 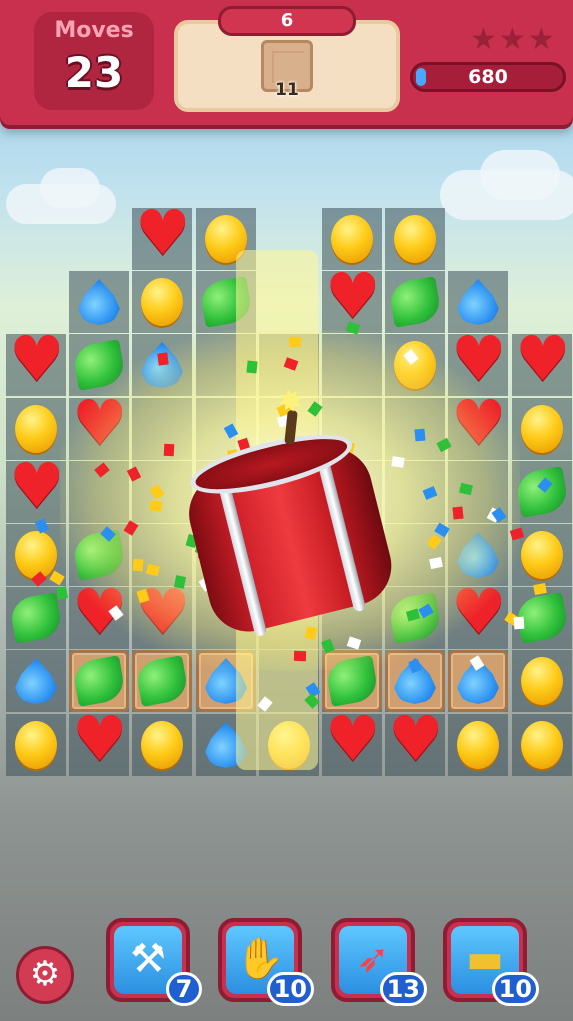 I want to click on star-rating: ★★★, so click(x=520, y=39).